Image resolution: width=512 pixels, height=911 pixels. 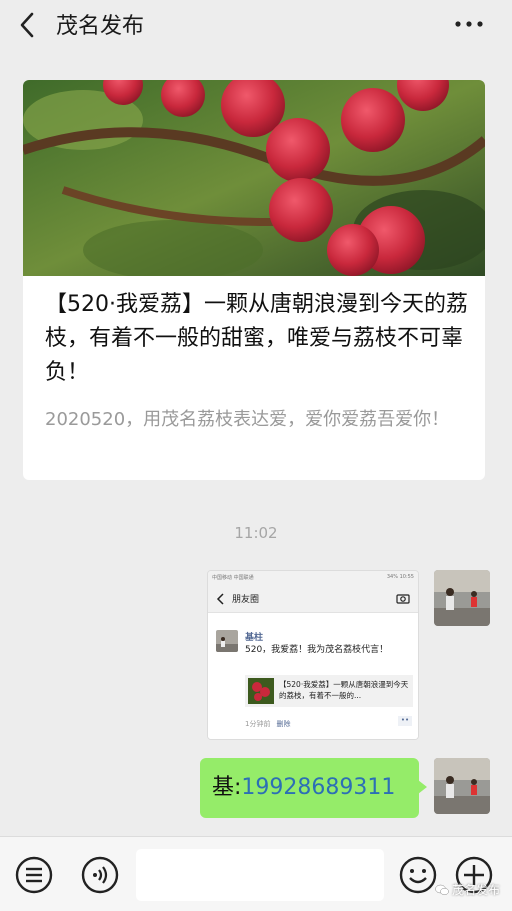 What do you see at coordinates (313, 578) in the screenshot?
I see `status-bar: 中国移动 中国联通 34% 10:55` at bounding box center [313, 578].